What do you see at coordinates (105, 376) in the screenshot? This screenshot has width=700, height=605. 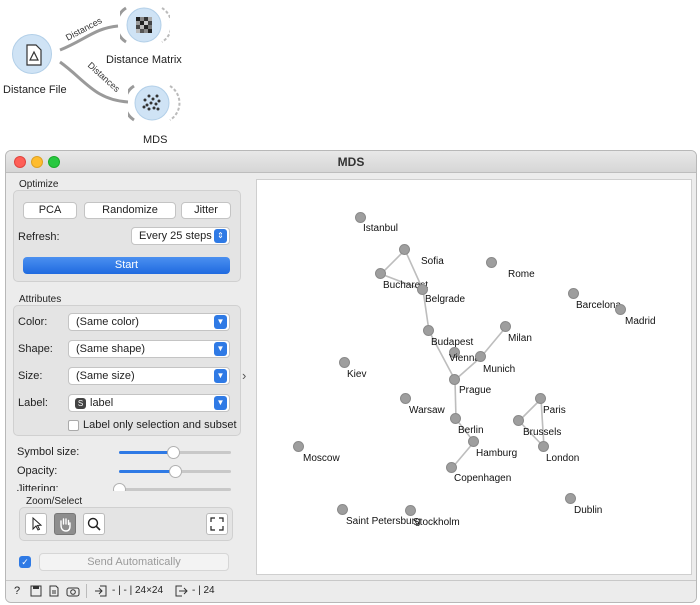 I see `size-value: (Same size)` at bounding box center [105, 376].